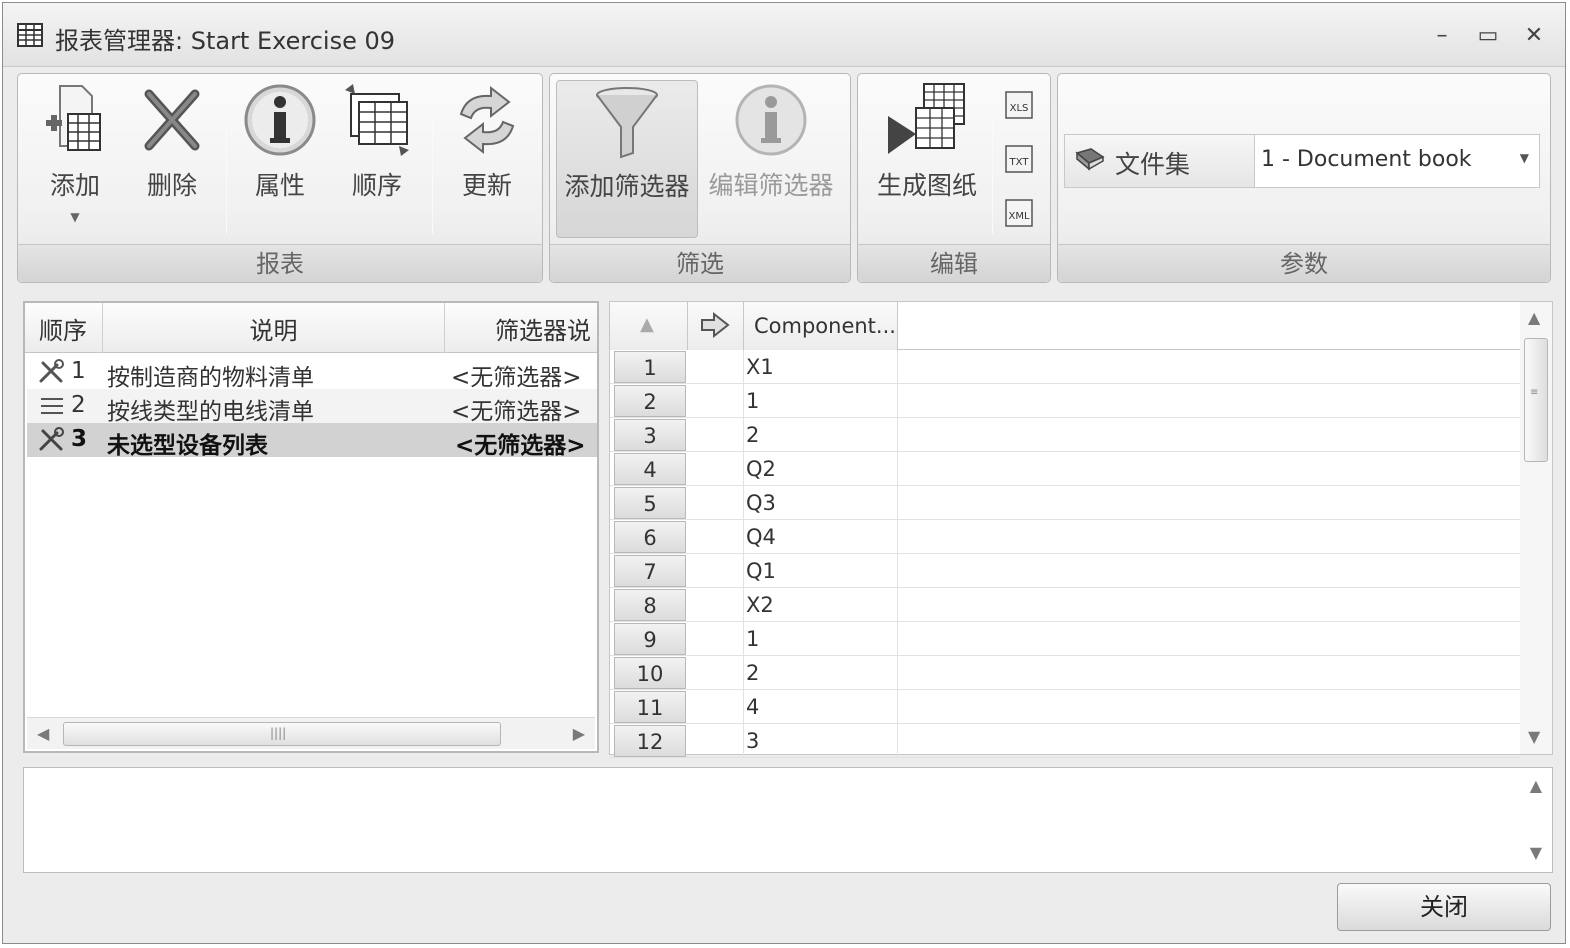  I want to click on horizontal-scrollbar: ◀ |||| ▶, so click(311, 733).